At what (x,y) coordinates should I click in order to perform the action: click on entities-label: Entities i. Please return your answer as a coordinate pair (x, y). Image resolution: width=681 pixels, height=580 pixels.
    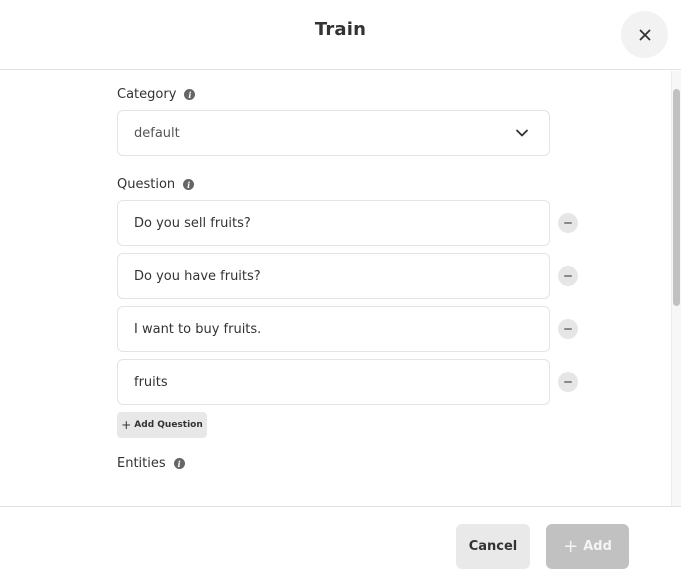
    Looking at the image, I should click on (151, 463).